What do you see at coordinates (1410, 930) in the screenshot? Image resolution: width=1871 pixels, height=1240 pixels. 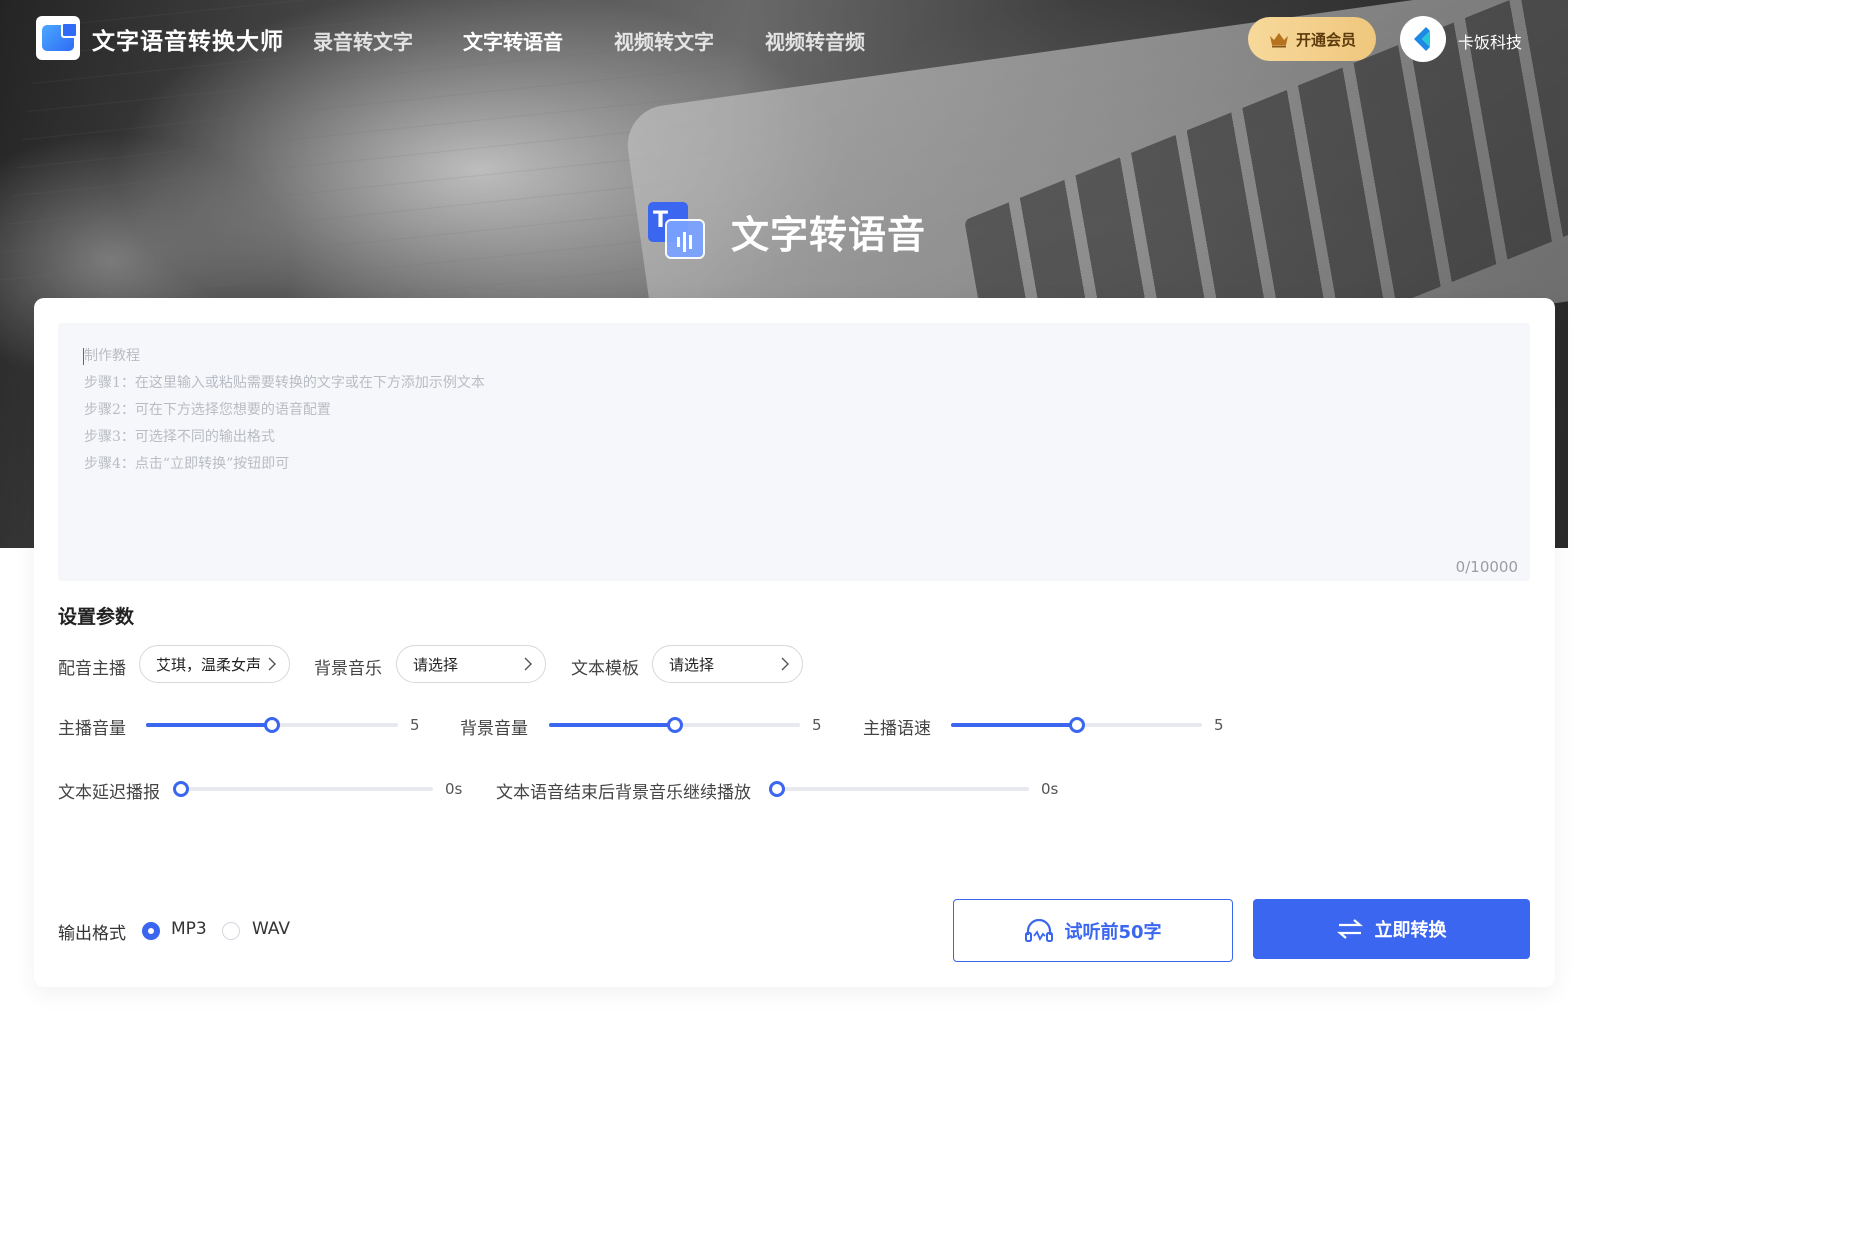 I see `convert-label: 立即转换` at bounding box center [1410, 930].